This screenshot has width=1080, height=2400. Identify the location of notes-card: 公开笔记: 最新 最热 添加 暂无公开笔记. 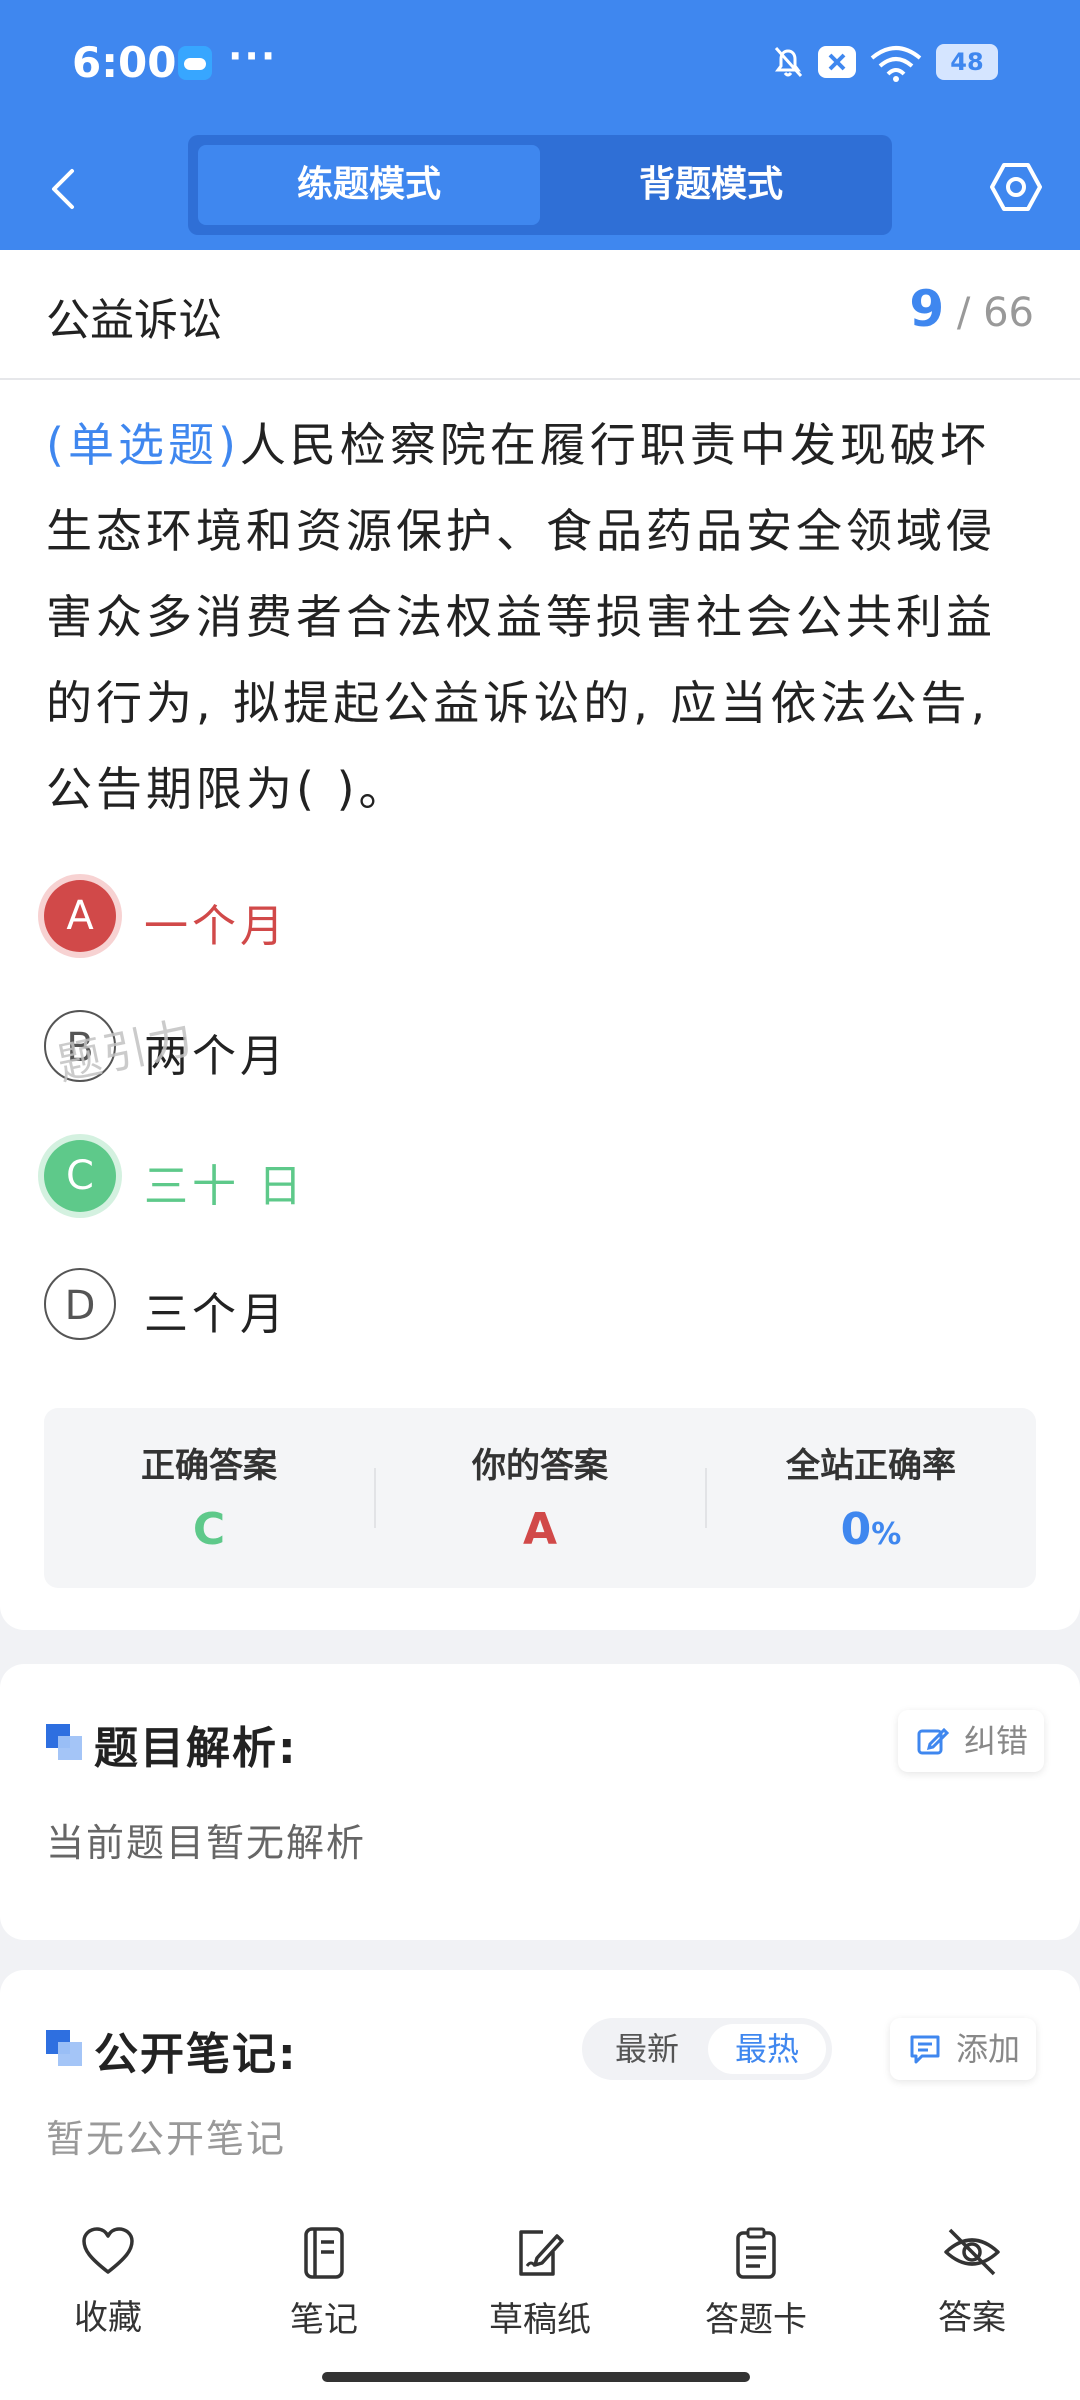
(540, 2095).